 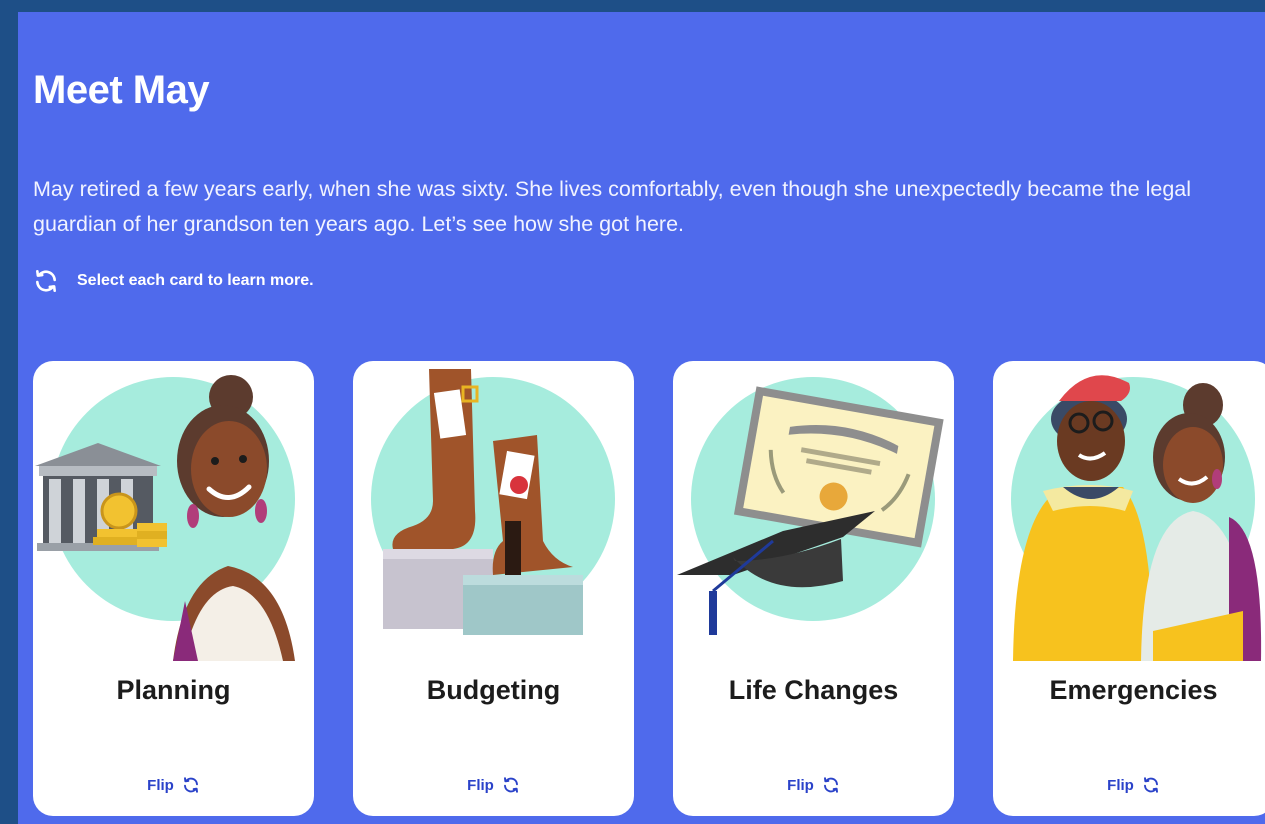 I want to click on card-budgeting: Budgeting Flip, so click(x=493, y=588).